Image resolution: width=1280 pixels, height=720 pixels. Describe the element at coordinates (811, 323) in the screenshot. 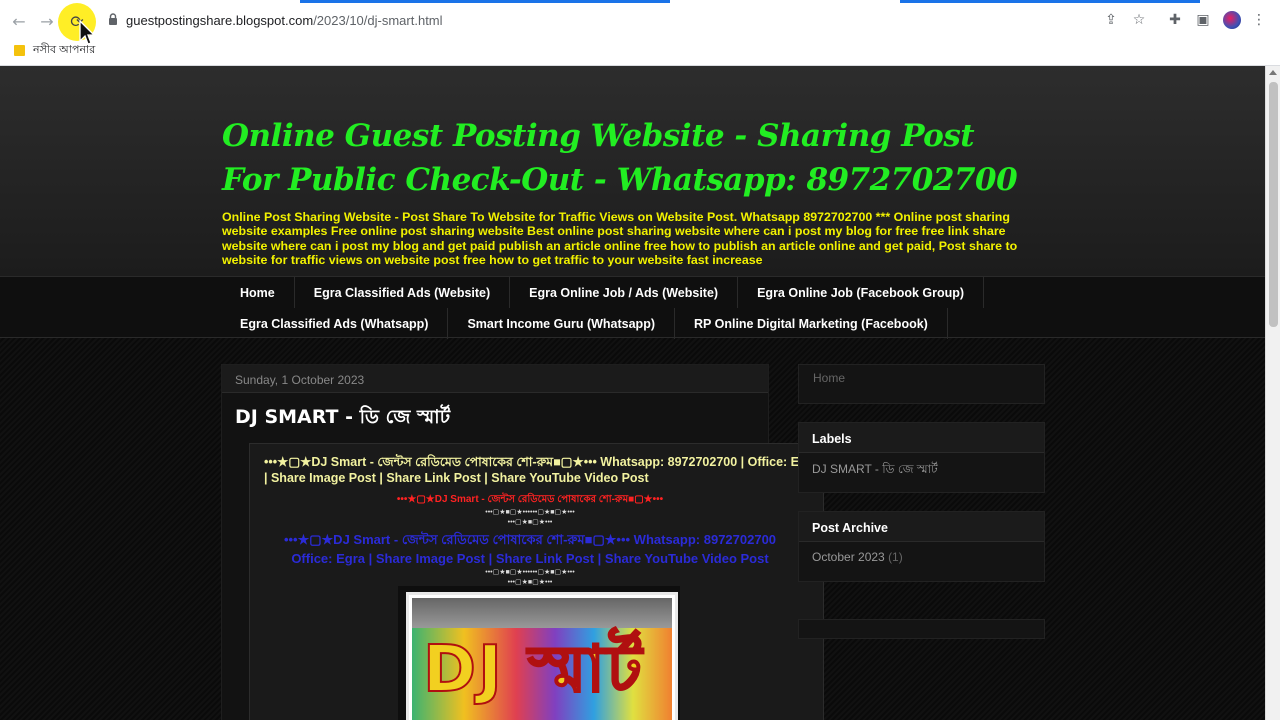

I see `nav-link-rp-online-digital-marketing: RP Online Digital Marketing (Facebook)` at that location.